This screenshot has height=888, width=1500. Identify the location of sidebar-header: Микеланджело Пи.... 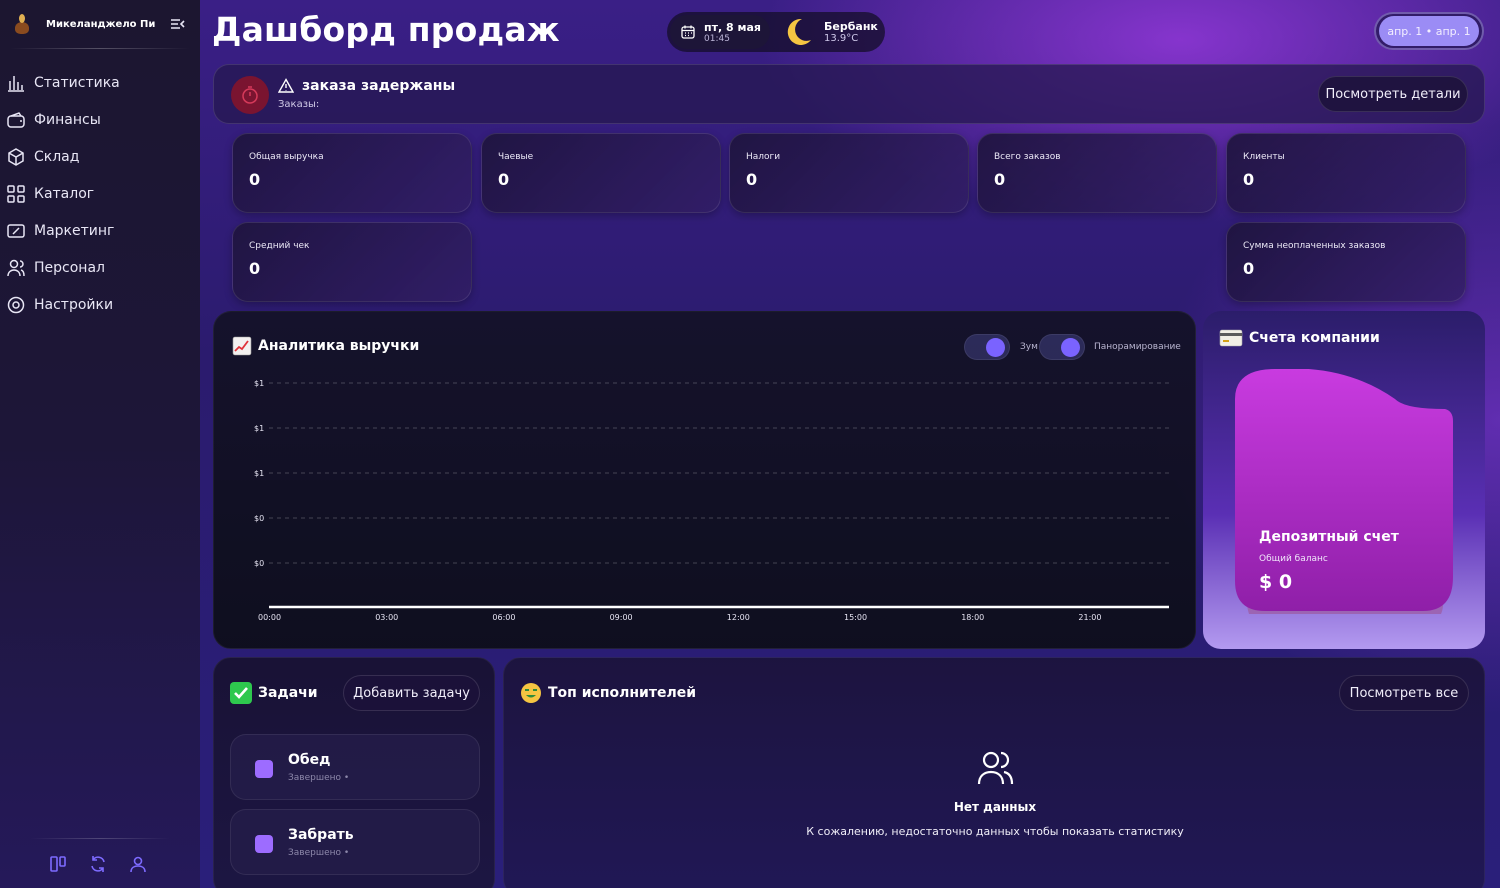
(100, 24).